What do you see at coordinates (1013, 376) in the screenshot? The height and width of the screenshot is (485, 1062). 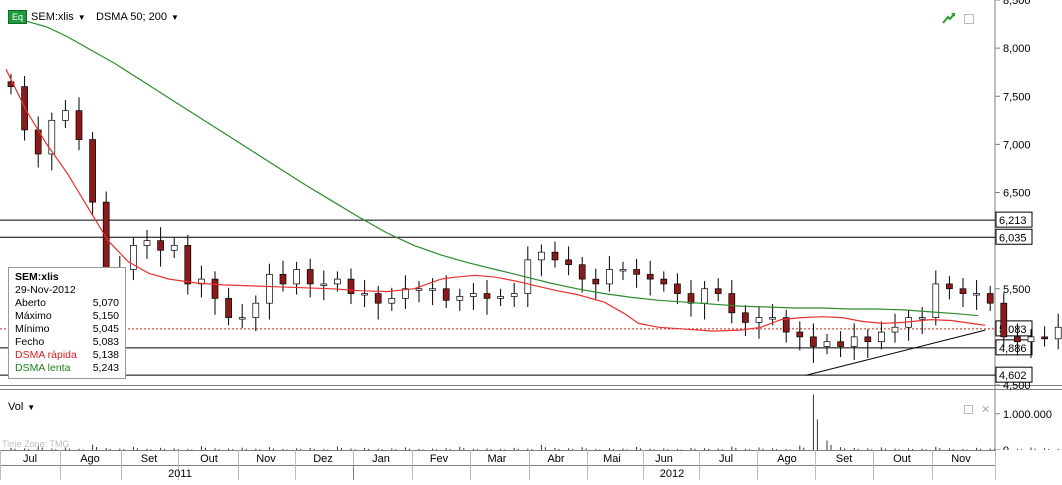 I see `level-tag-label: 4,602` at bounding box center [1013, 376].